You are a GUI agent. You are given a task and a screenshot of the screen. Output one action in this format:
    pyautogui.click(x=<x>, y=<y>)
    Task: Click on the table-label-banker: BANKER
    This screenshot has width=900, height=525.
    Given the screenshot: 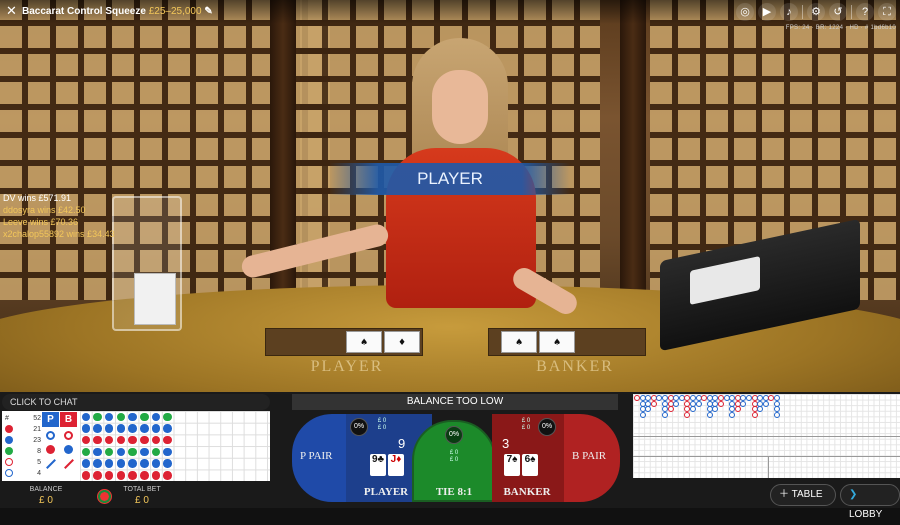 What is the action you would take?
    pyautogui.click(x=575, y=366)
    